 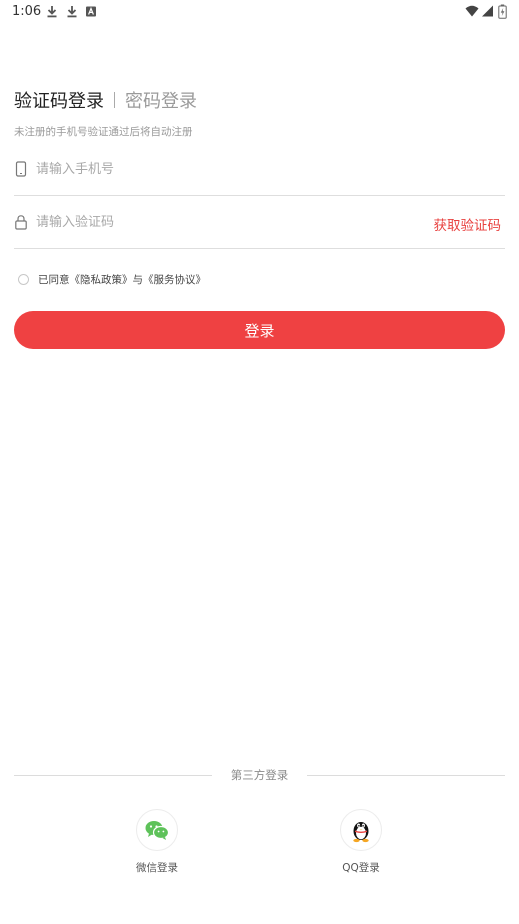 What do you see at coordinates (138, 279) in the screenshot?
I see `agreement-joiner: 与` at bounding box center [138, 279].